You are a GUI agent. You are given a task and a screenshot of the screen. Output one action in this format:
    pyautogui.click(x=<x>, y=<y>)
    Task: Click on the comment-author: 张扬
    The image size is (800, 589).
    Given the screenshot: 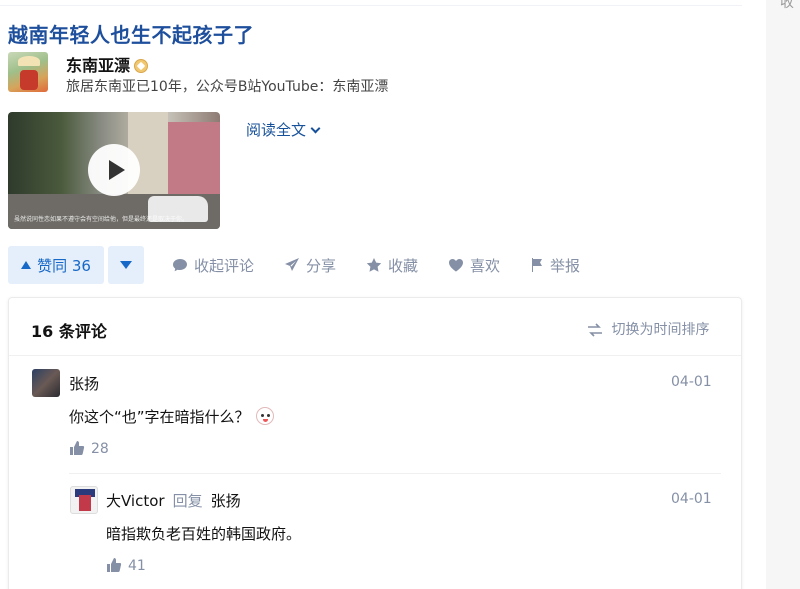 What is the action you would take?
    pyautogui.click(x=84, y=383)
    